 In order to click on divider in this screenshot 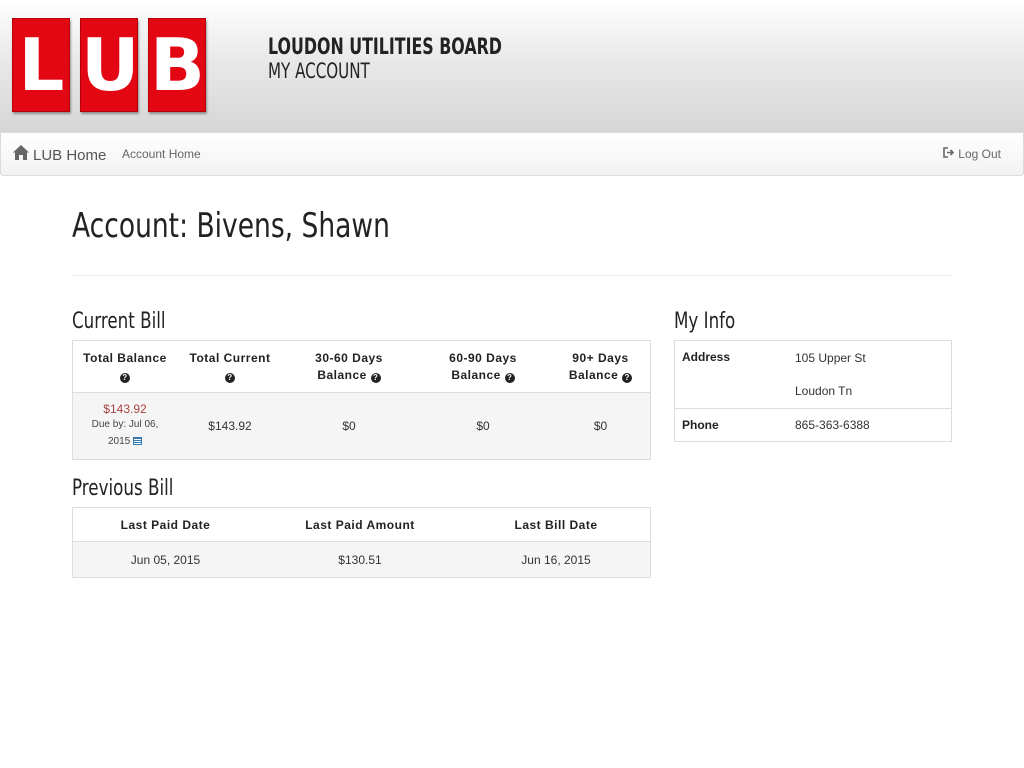, I will do `click(512, 275)`.